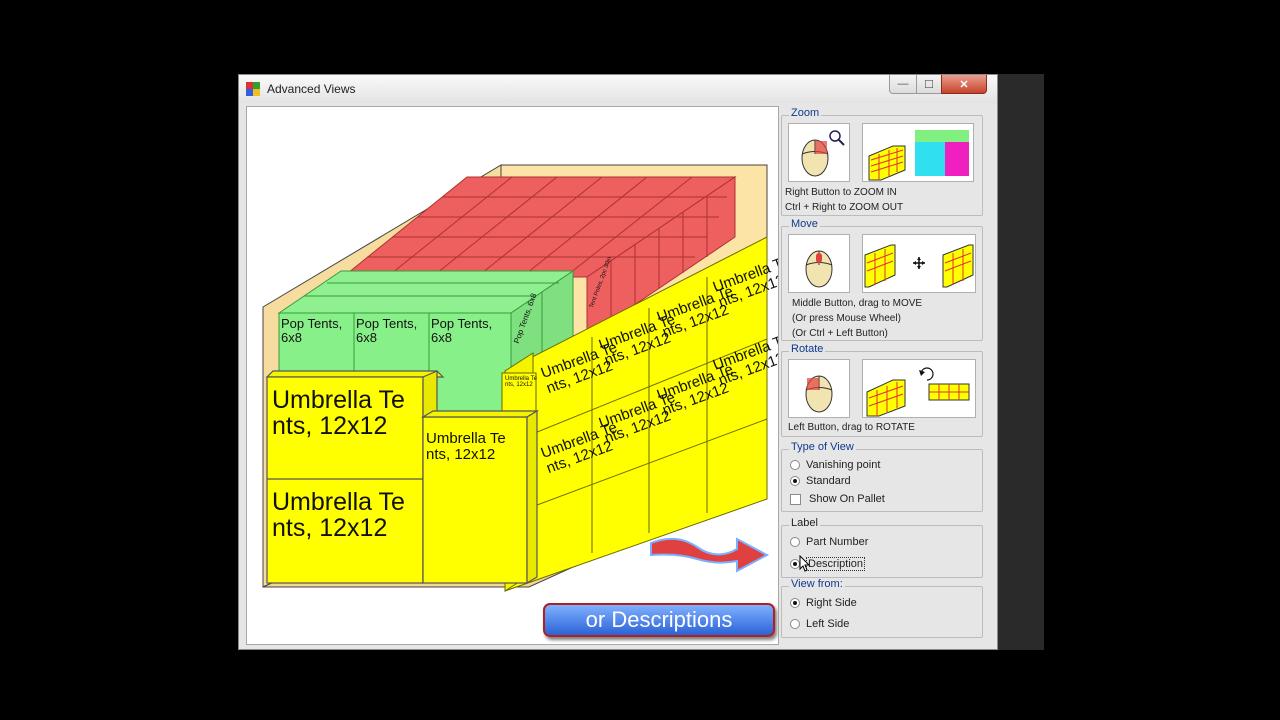  What do you see at coordinates (521, 382) in the screenshot?
I see `label-umbrella-tiny: Umbrella Te nts, 12x12` at bounding box center [521, 382].